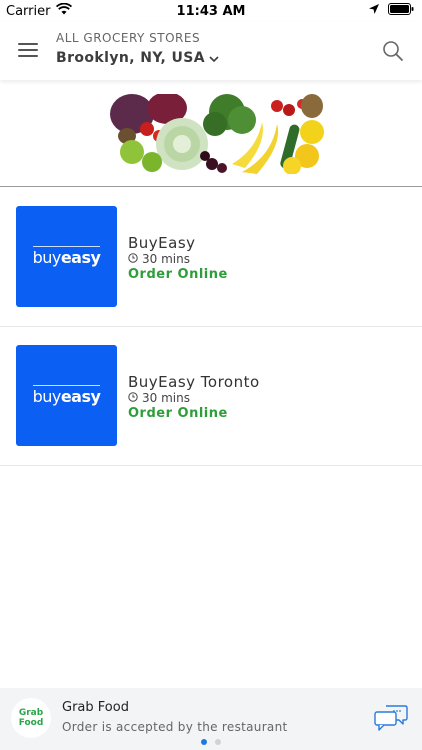 The image size is (422, 750). What do you see at coordinates (194, 382) in the screenshot?
I see `store-name: BuyEasy Toronto` at bounding box center [194, 382].